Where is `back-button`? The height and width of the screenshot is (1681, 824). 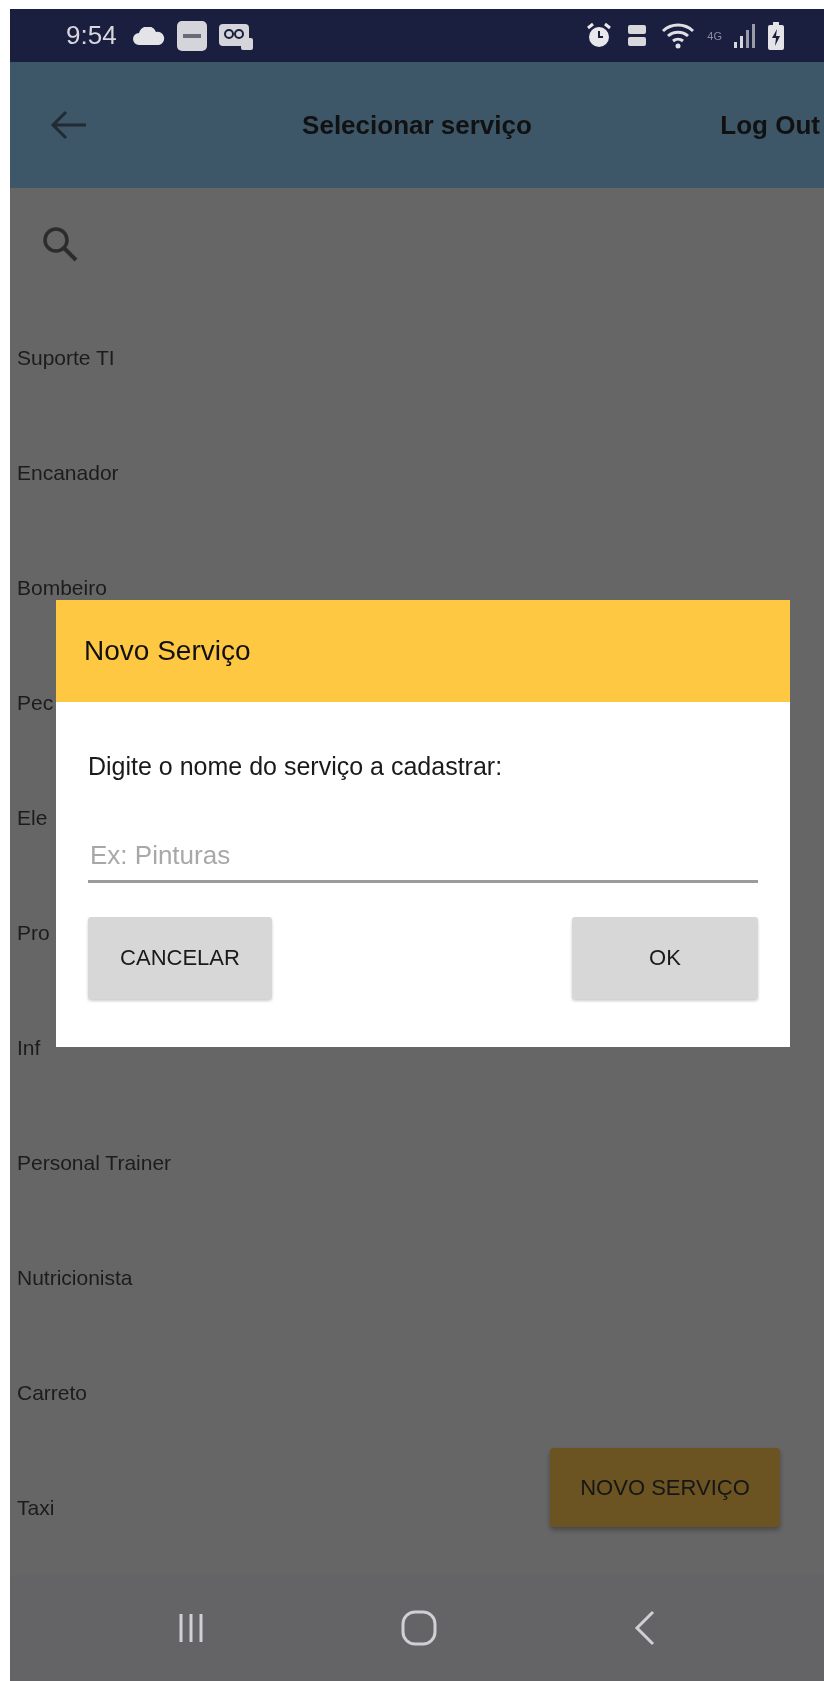
back-button is located at coordinates (69, 125).